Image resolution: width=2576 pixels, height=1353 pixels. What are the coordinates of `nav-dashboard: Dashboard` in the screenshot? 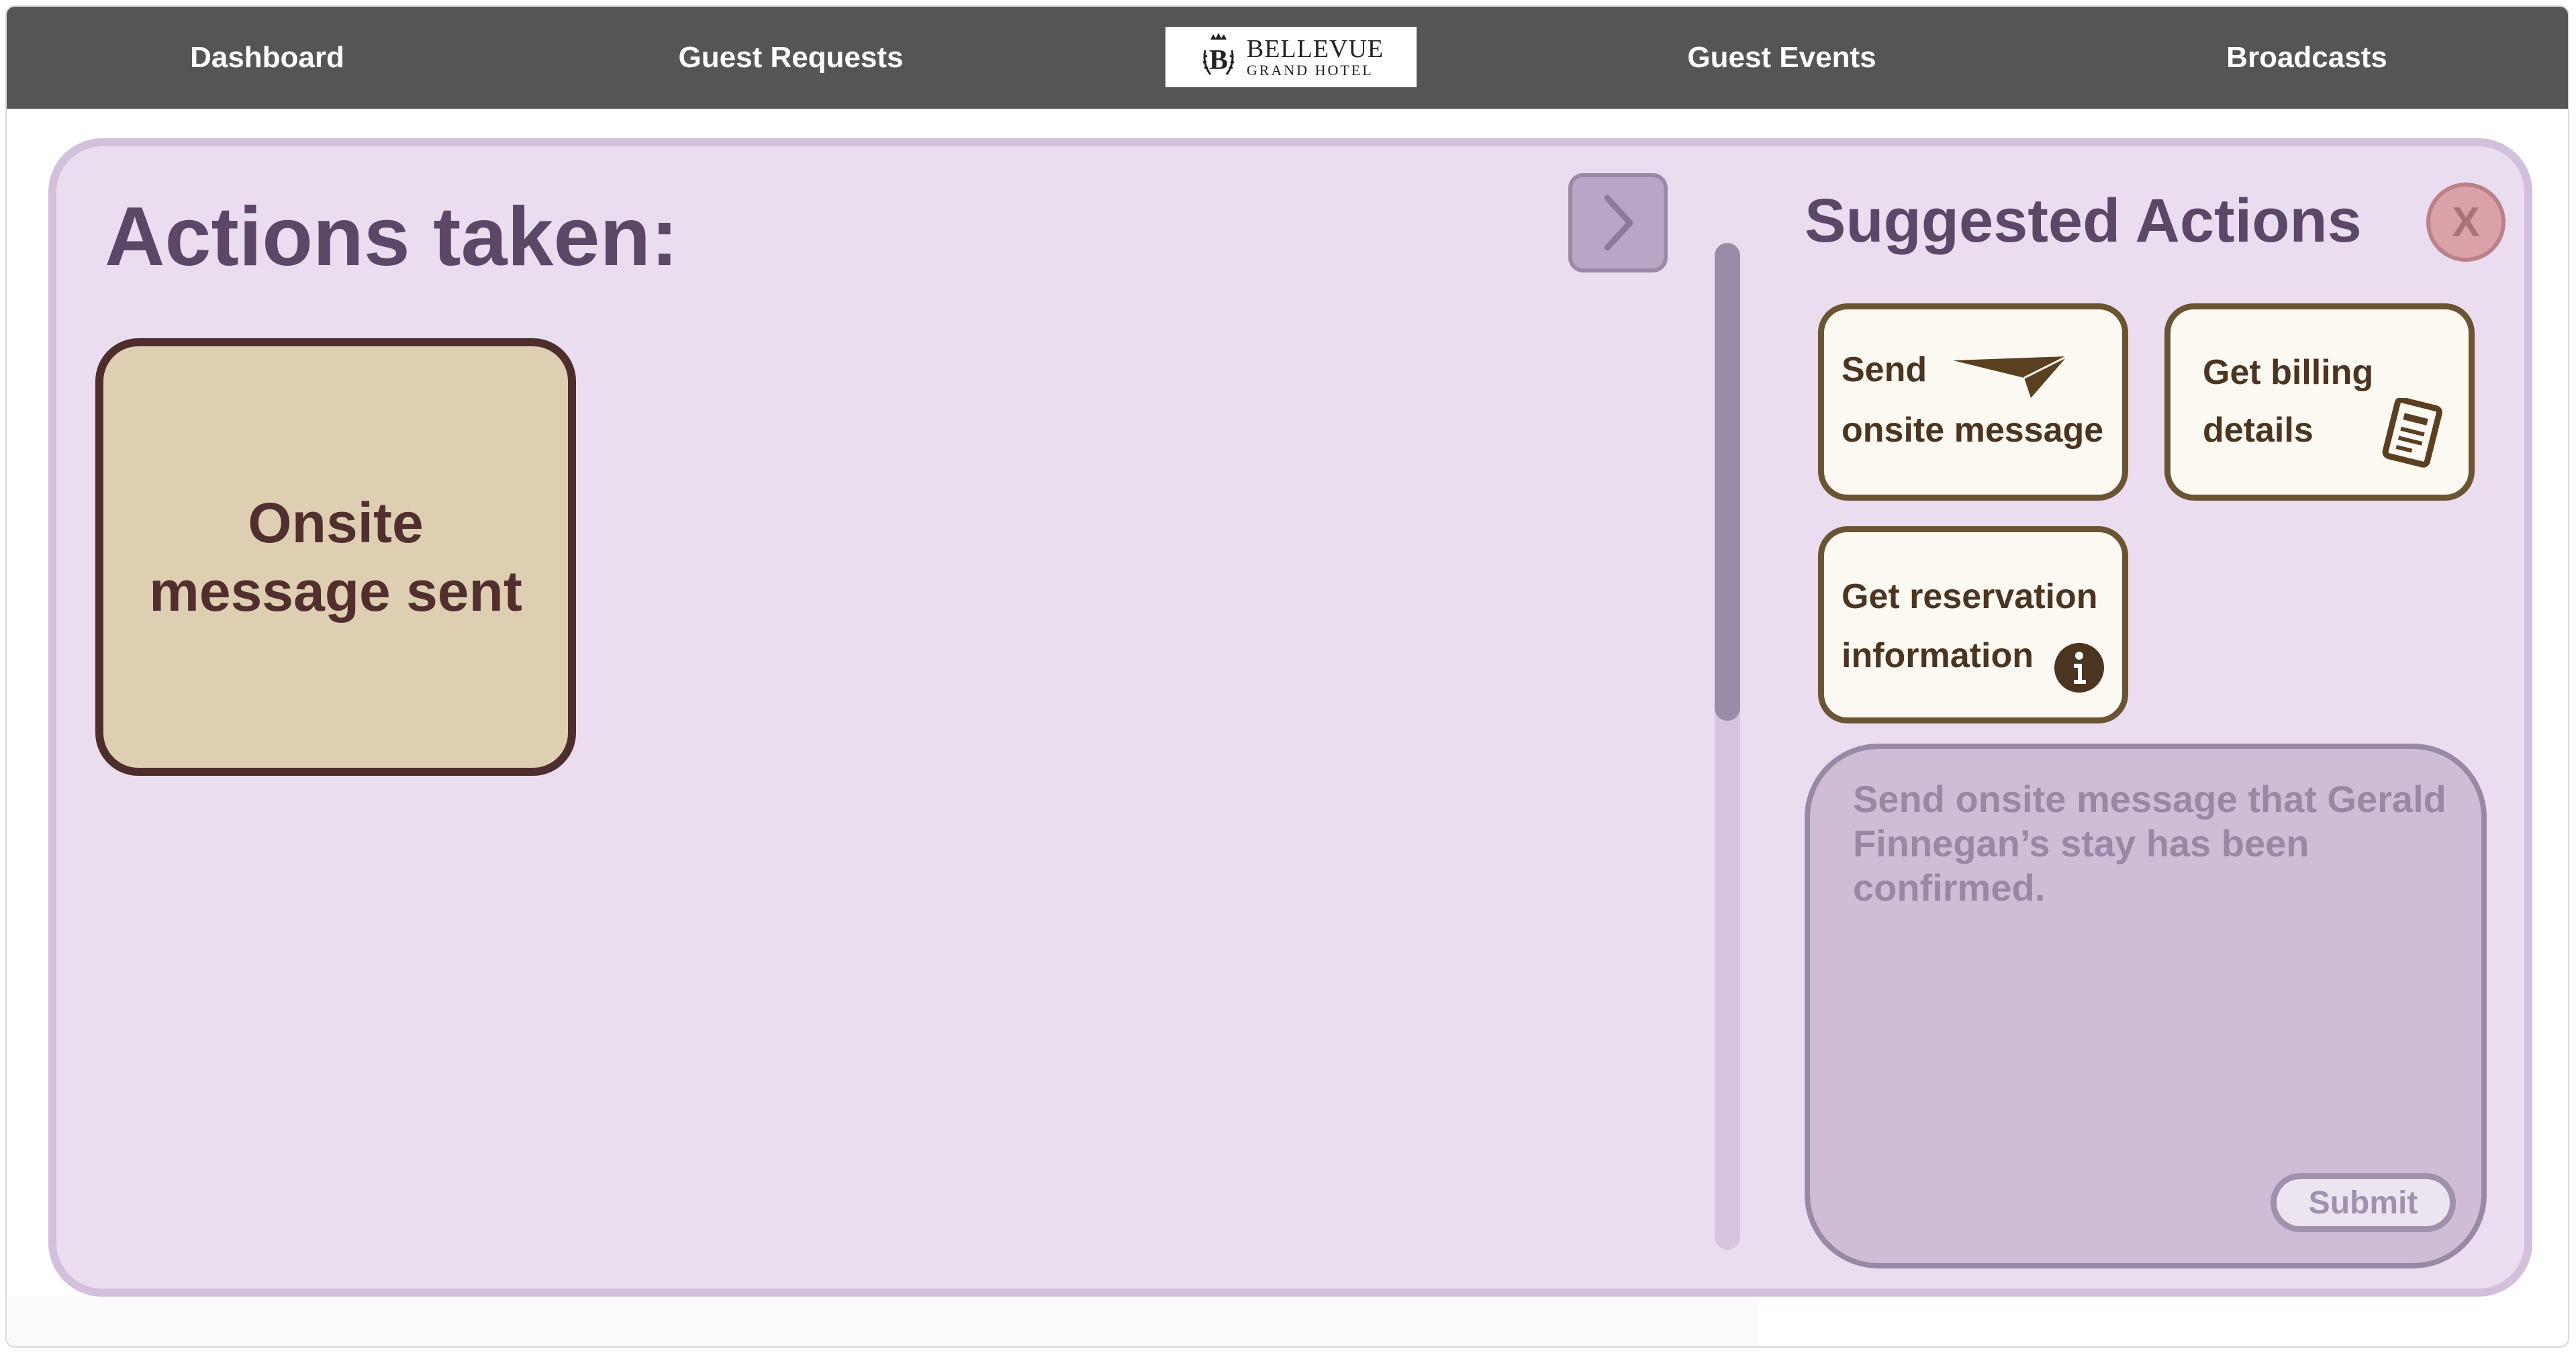 It's located at (267, 58).